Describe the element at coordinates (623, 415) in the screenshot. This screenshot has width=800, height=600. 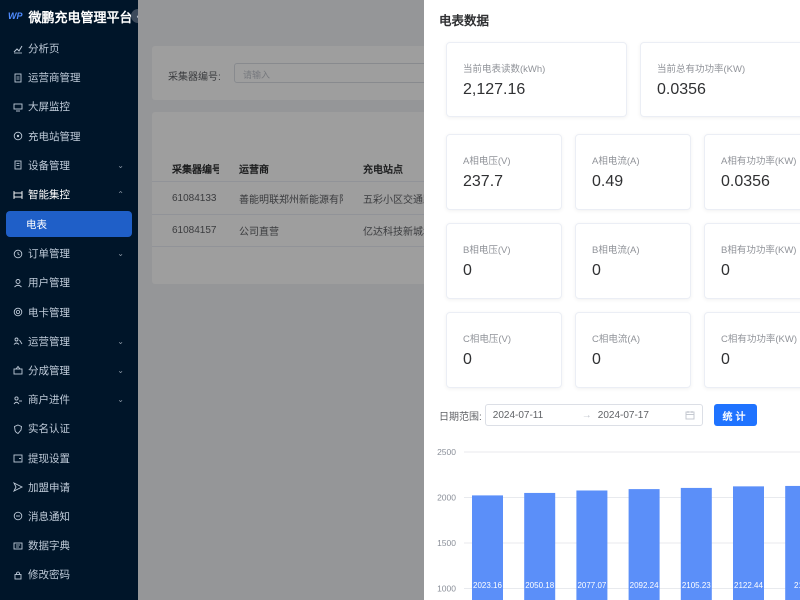
I see `date-end: 2024-07-17` at that location.